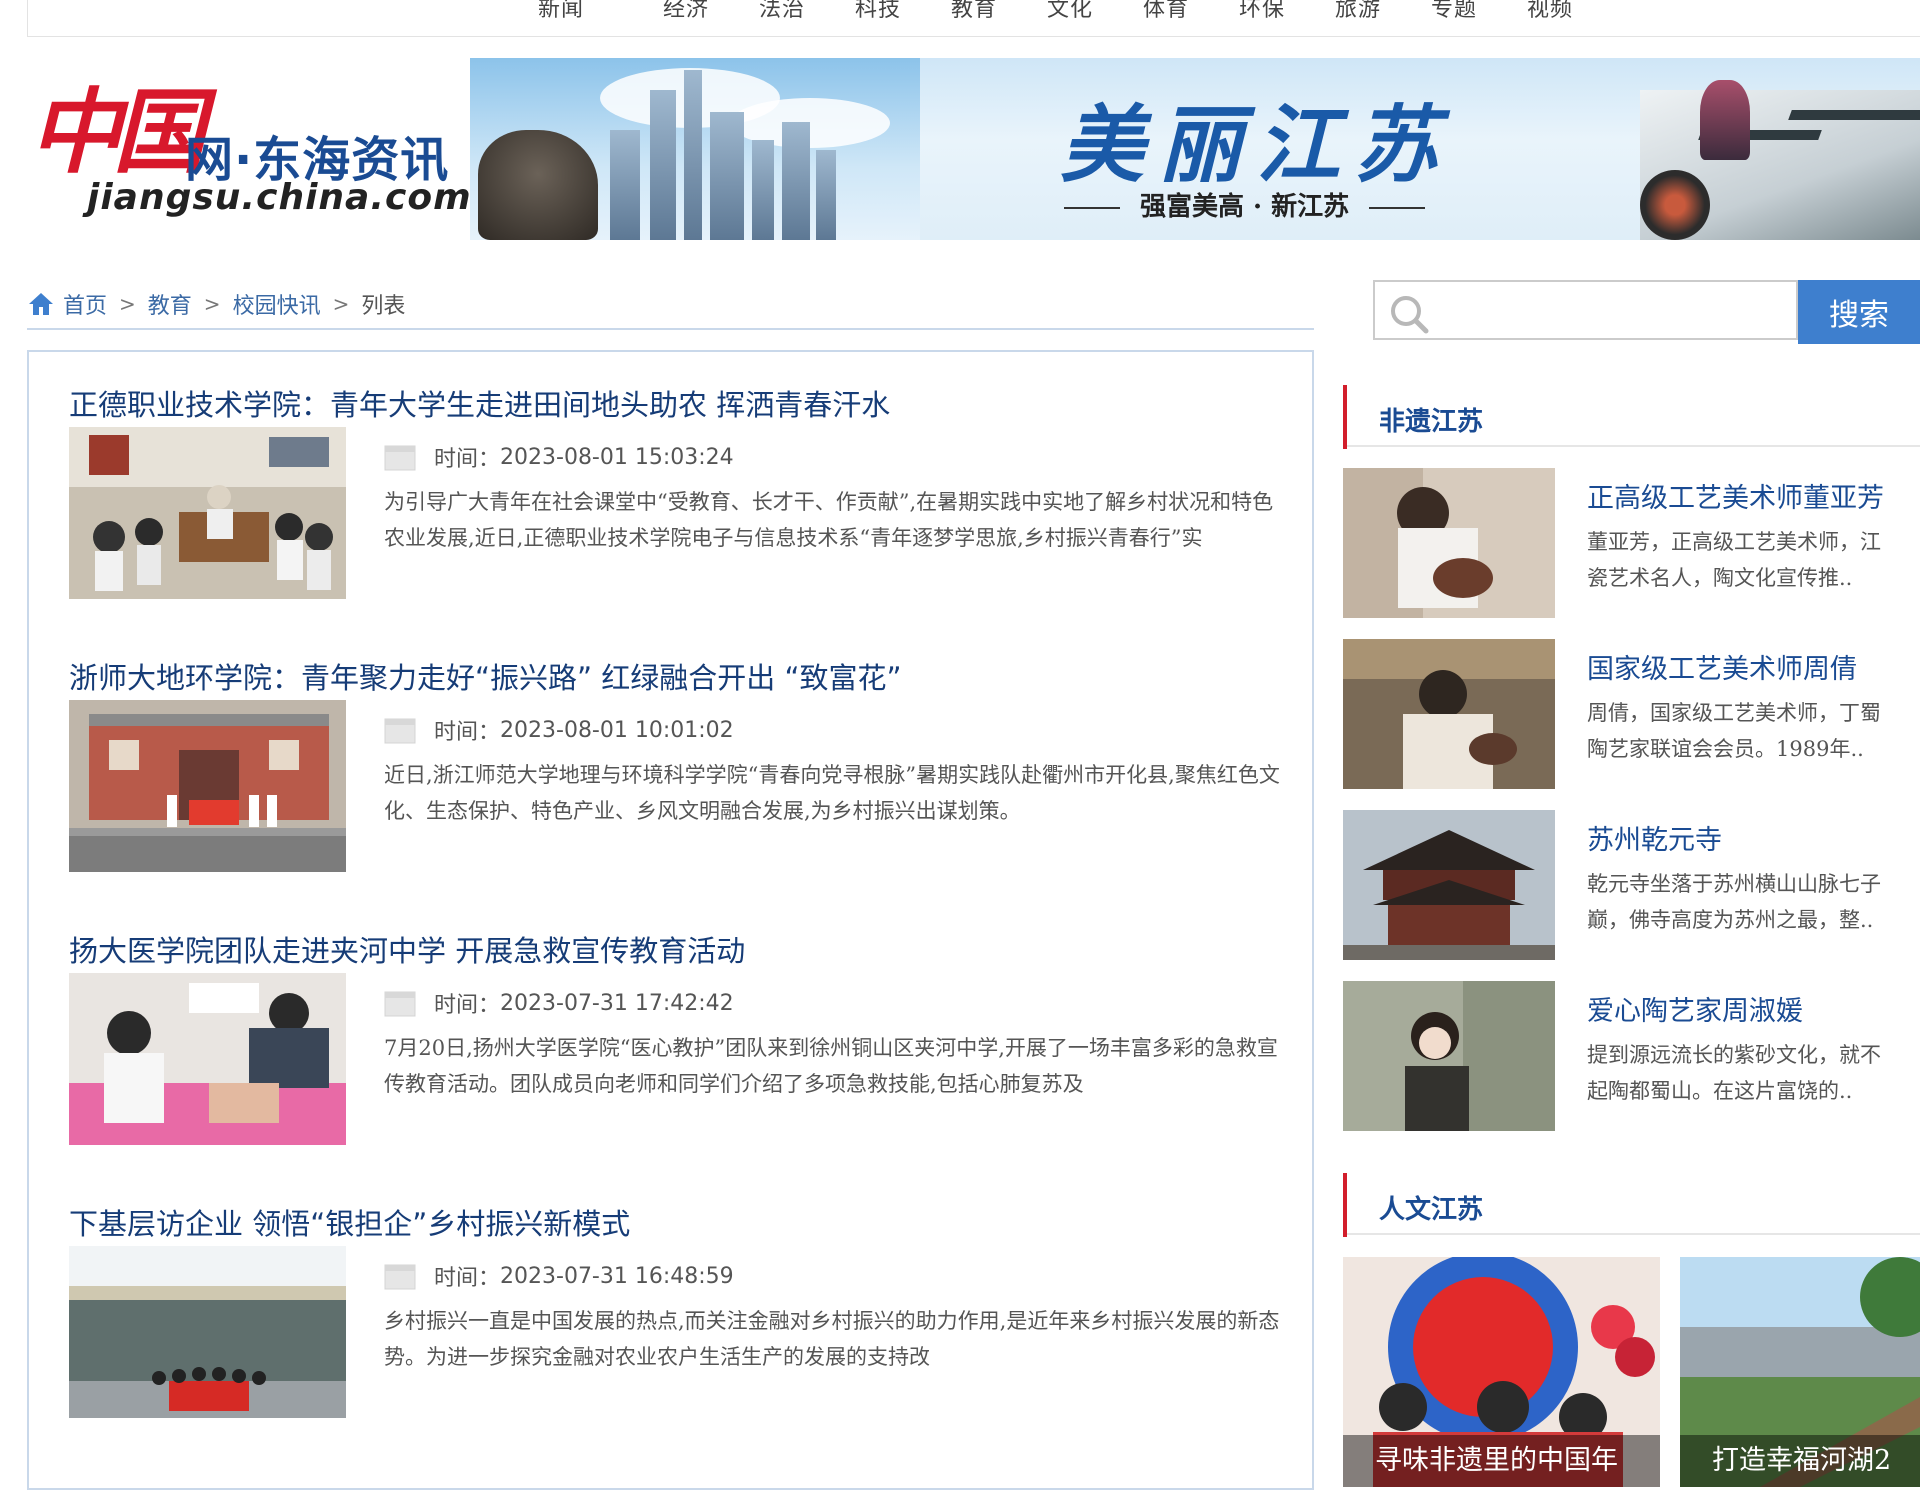 The height and width of the screenshot is (1490, 1920). Describe the element at coordinates (1501, 1461) in the screenshot. I see `humanities-caption: 寻味非遗里的中国年` at that location.